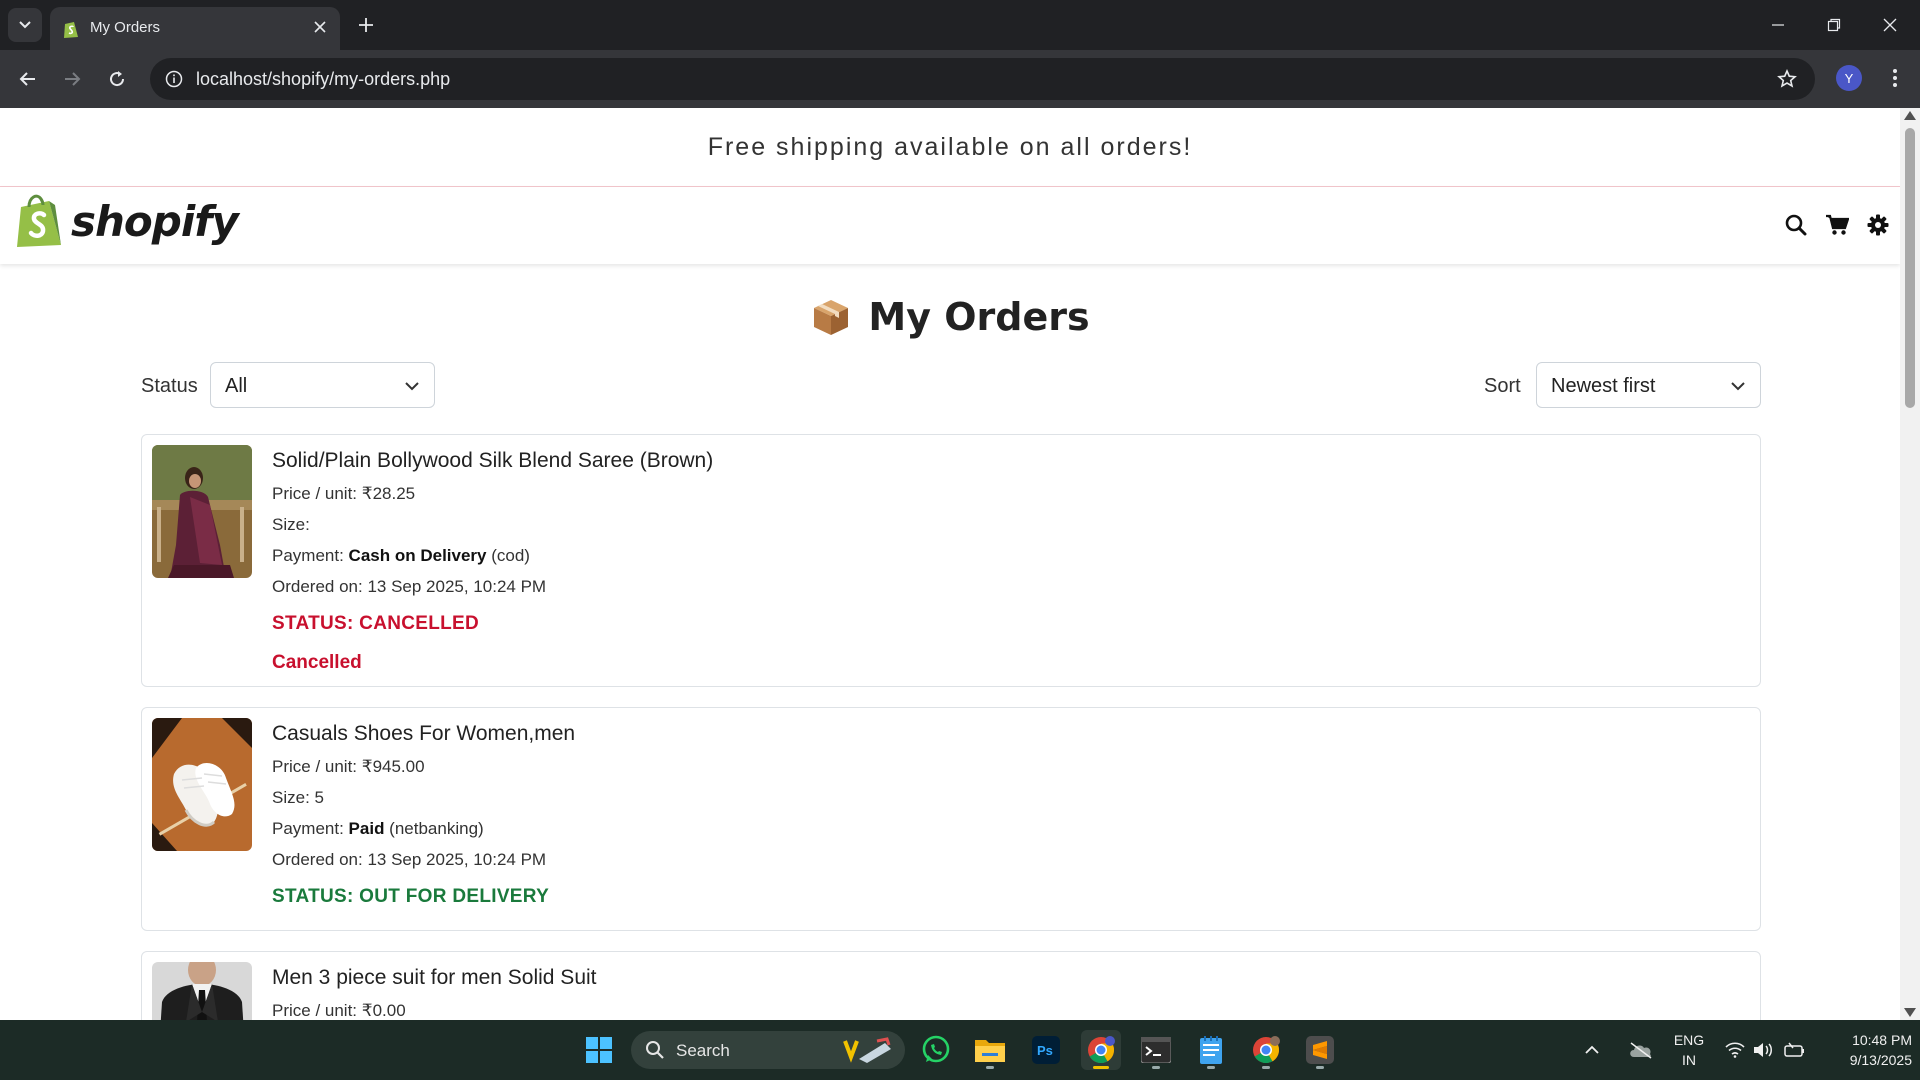 This screenshot has height=1080, width=1920. I want to click on order-size: Size:, so click(291, 524).